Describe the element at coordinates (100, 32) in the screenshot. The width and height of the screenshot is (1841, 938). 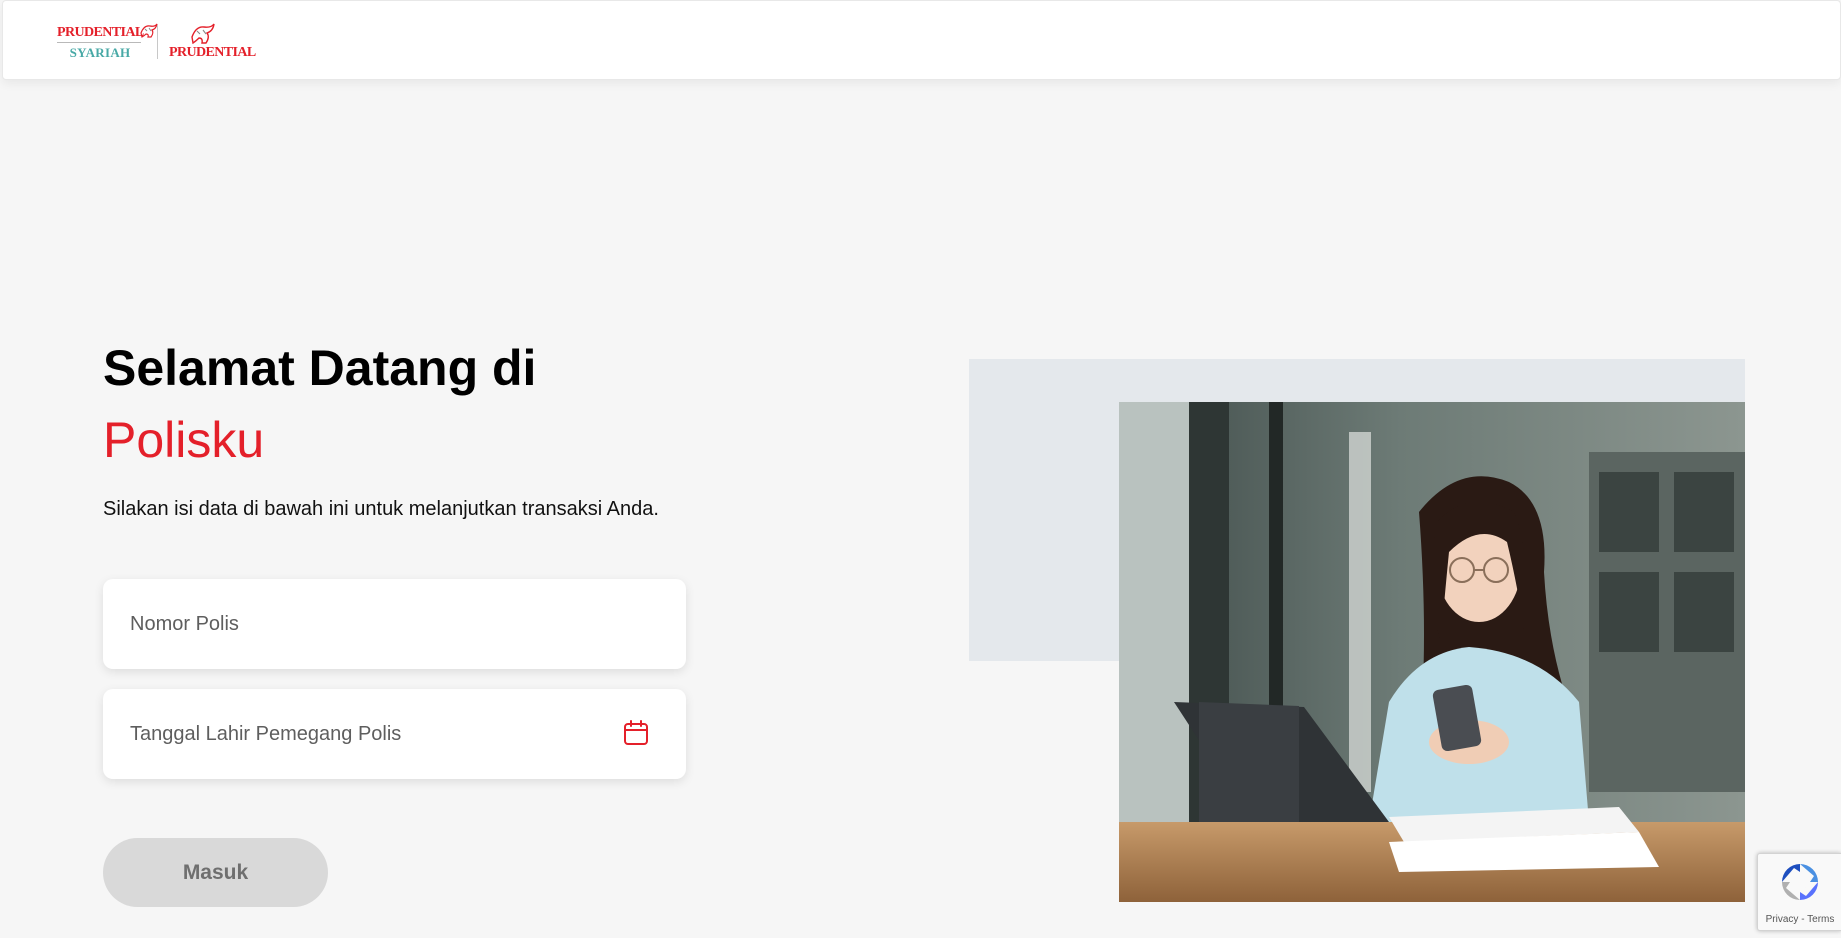
I see `prudential-syariah-logo-brand: PRUDENTIAL` at that location.